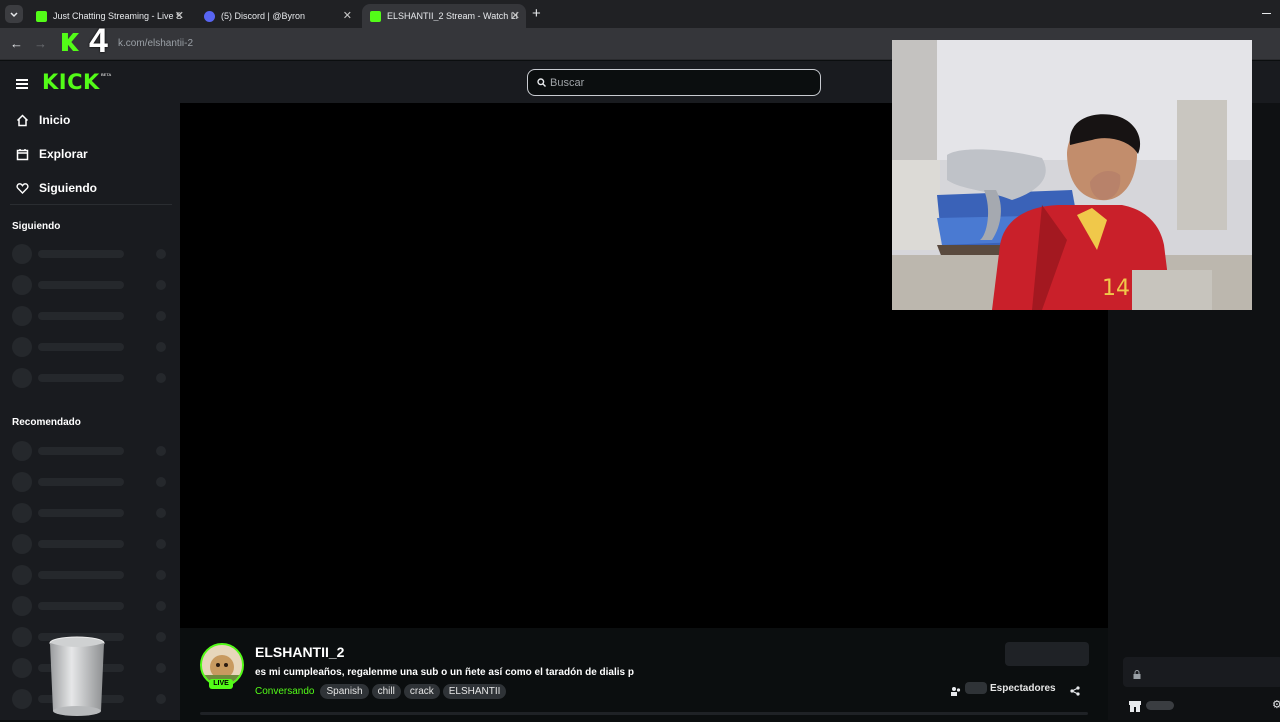  I want to click on address-text: k.com/elshantii-2, so click(155, 43).